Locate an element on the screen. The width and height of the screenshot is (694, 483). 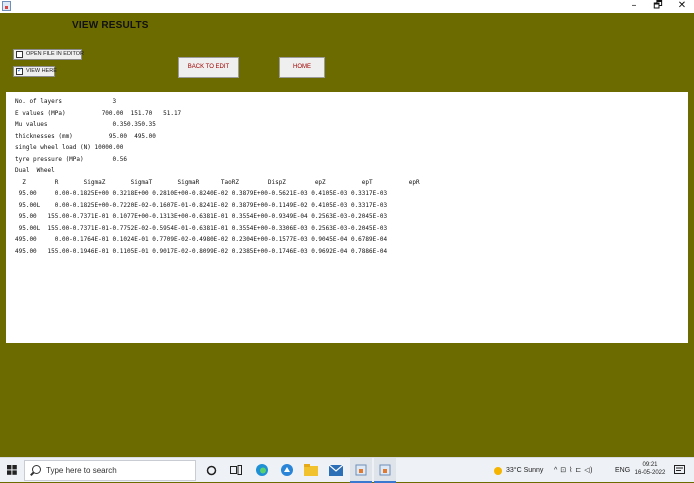
edge-icon is located at coordinates (262, 470).